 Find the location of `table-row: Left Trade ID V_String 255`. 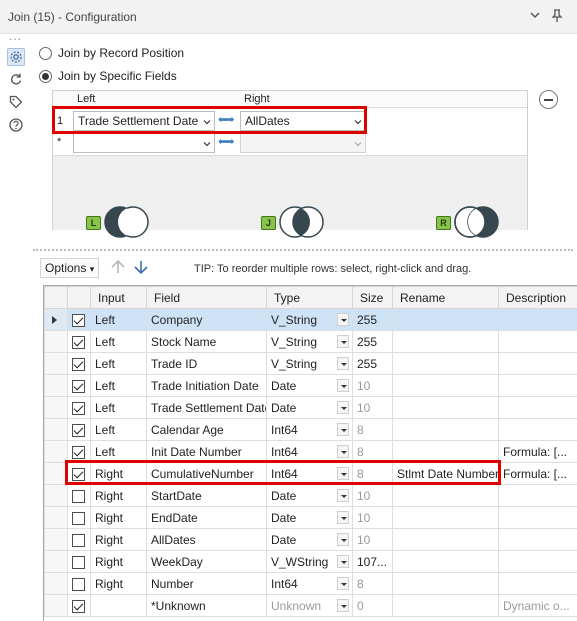

table-row: Left Trade ID V_String 255 is located at coordinates (310, 363).